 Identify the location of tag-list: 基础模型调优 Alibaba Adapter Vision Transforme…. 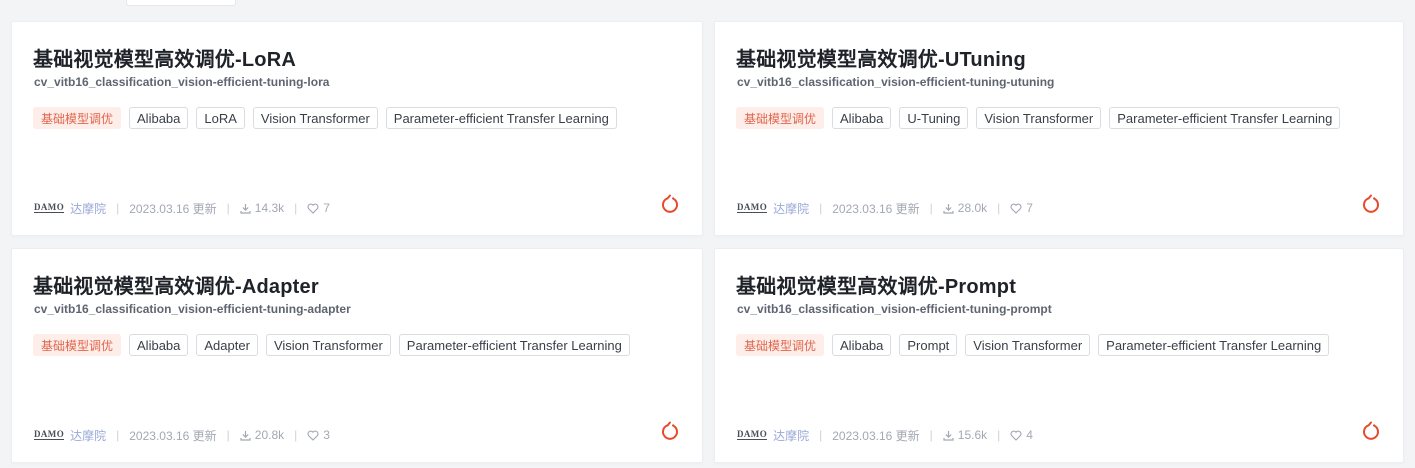
(331, 345).